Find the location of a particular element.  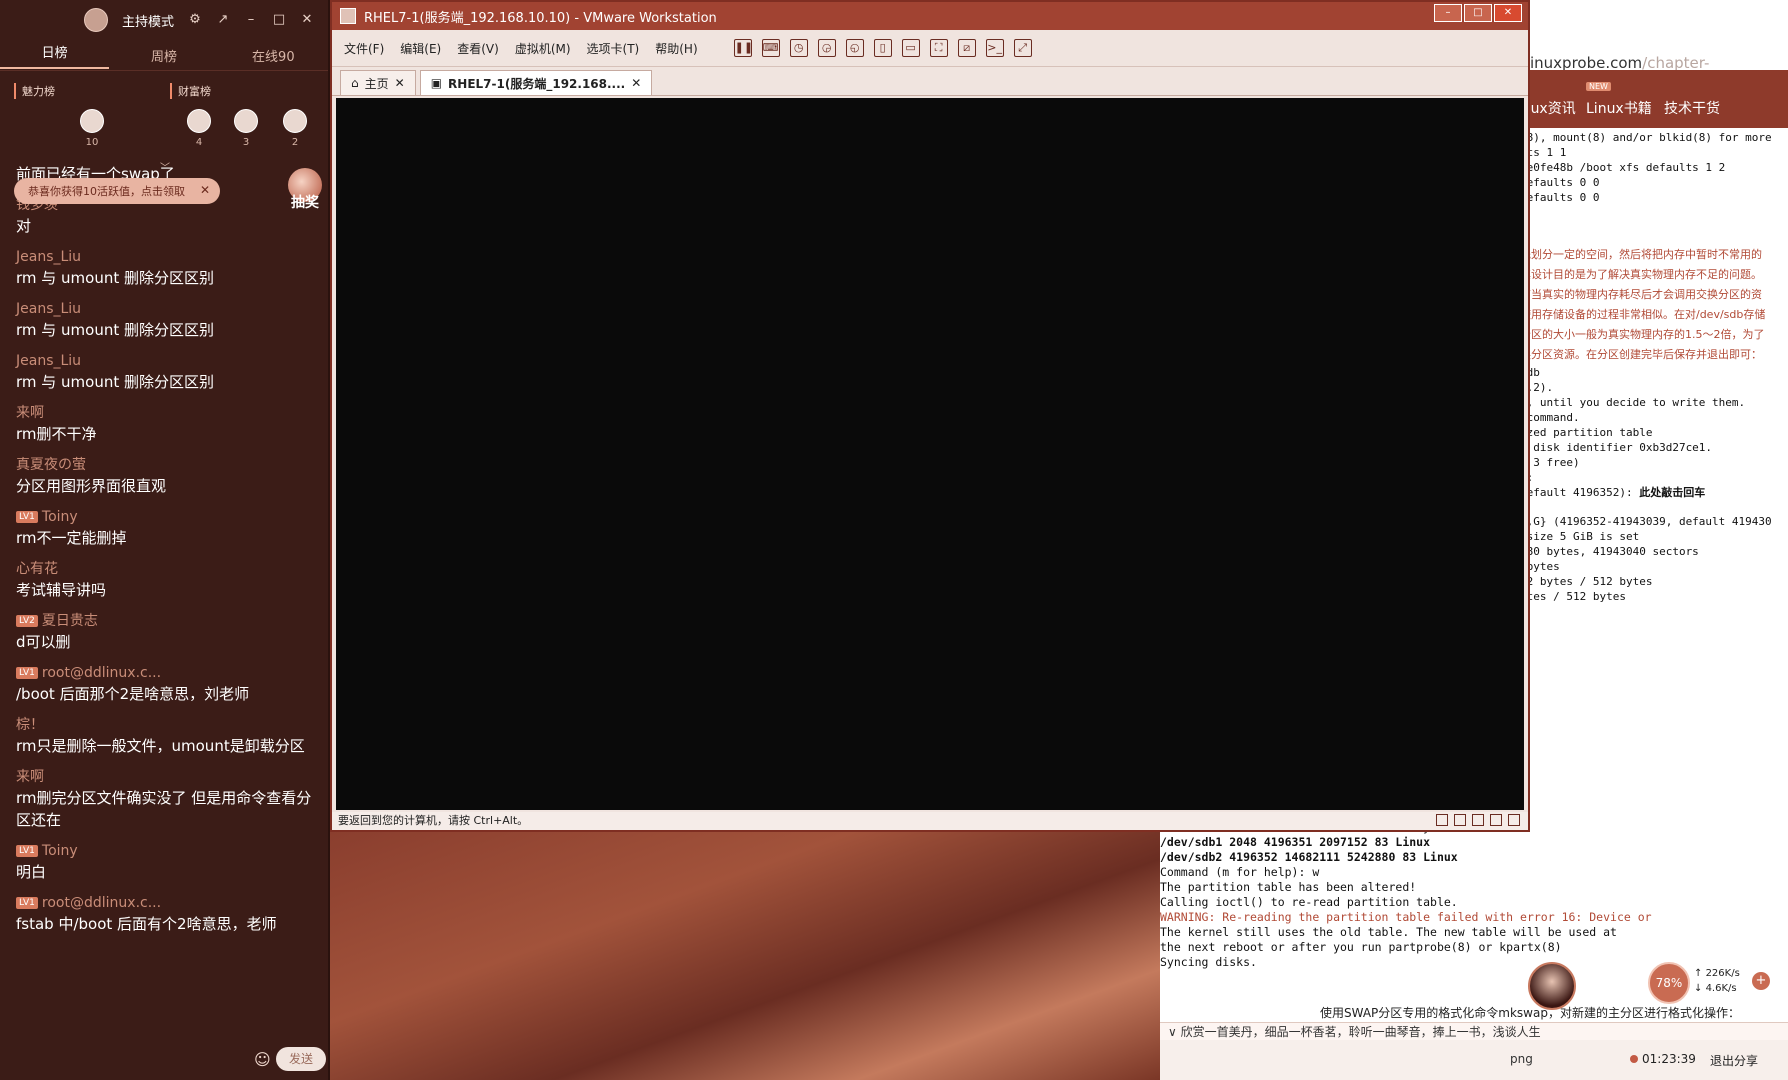

lottery-button: 抽奖 is located at coordinates (305, 193).